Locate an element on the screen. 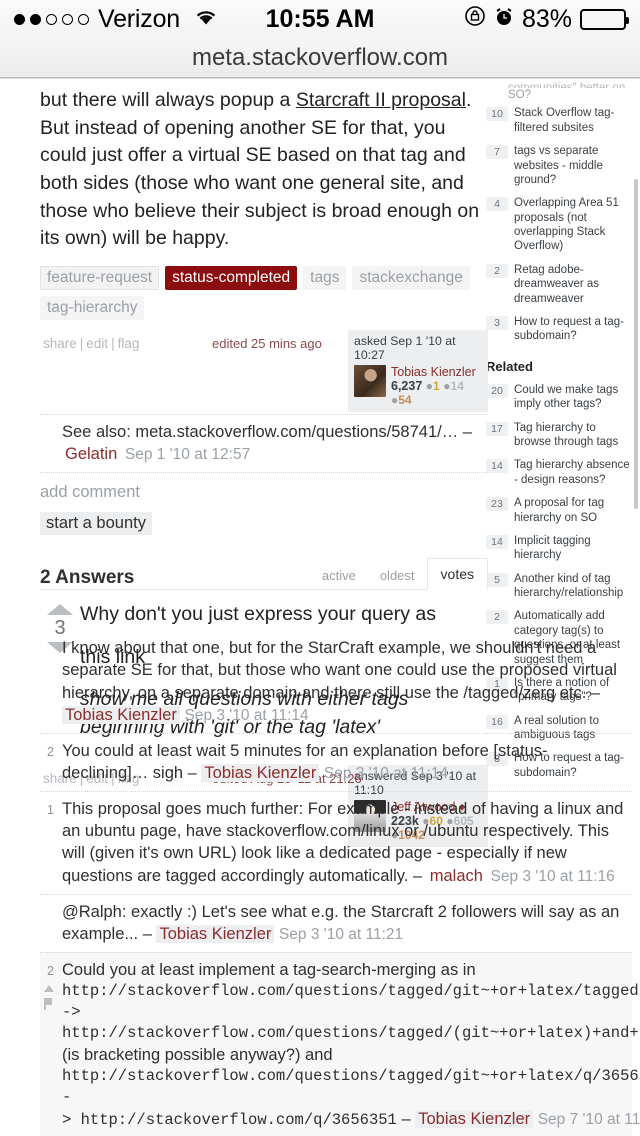  comment-text-2: (is bracketing possible anyway?) and is located at coordinates (197, 1054).